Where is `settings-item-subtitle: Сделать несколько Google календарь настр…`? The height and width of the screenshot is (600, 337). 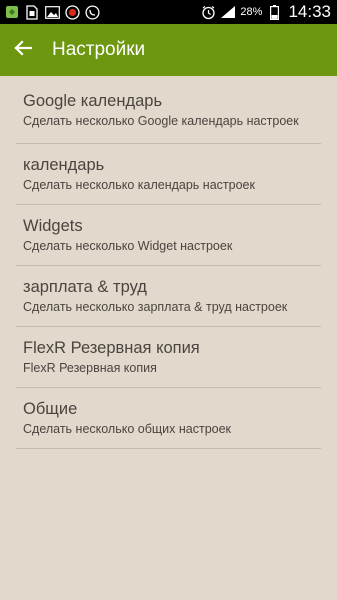 settings-item-subtitle: Сделать несколько Google календарь настр… is located at coordinates (161, 120).